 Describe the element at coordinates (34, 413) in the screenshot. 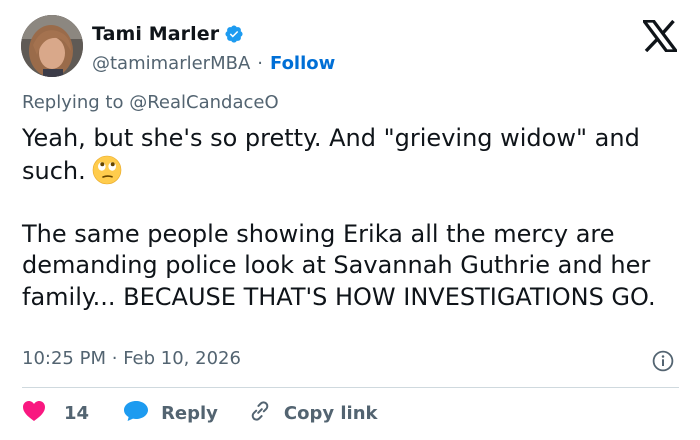

I see `heart-icon` at that location.